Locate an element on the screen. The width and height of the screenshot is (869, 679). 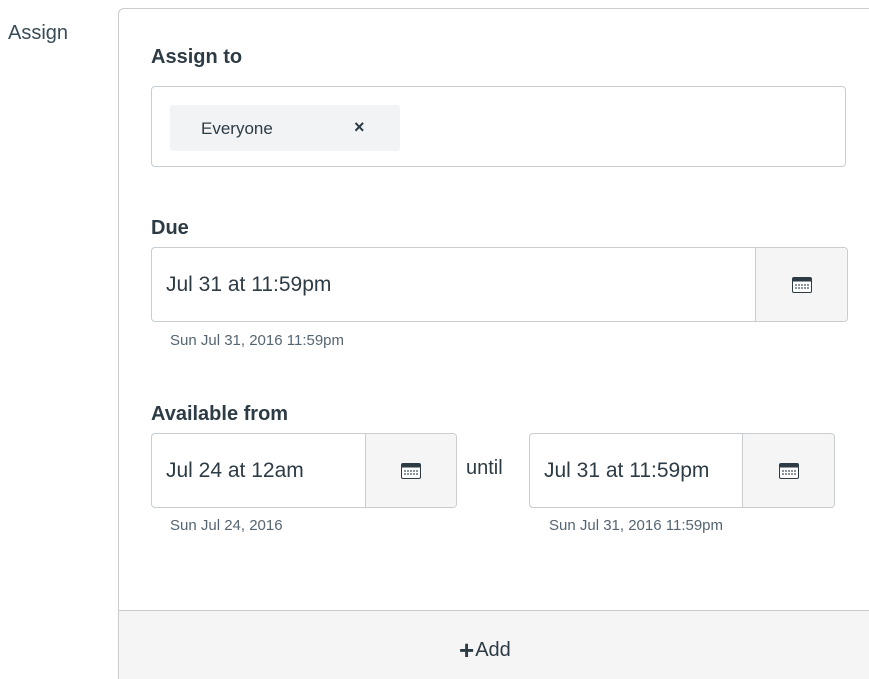
add-button-content: +Add is located at coordinates (485, 650).